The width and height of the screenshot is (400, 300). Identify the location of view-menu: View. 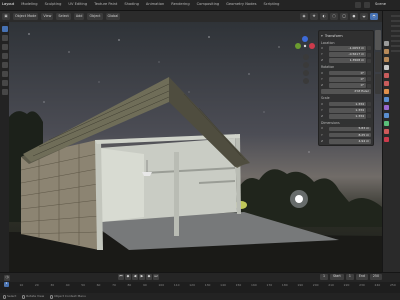
(47, 16).